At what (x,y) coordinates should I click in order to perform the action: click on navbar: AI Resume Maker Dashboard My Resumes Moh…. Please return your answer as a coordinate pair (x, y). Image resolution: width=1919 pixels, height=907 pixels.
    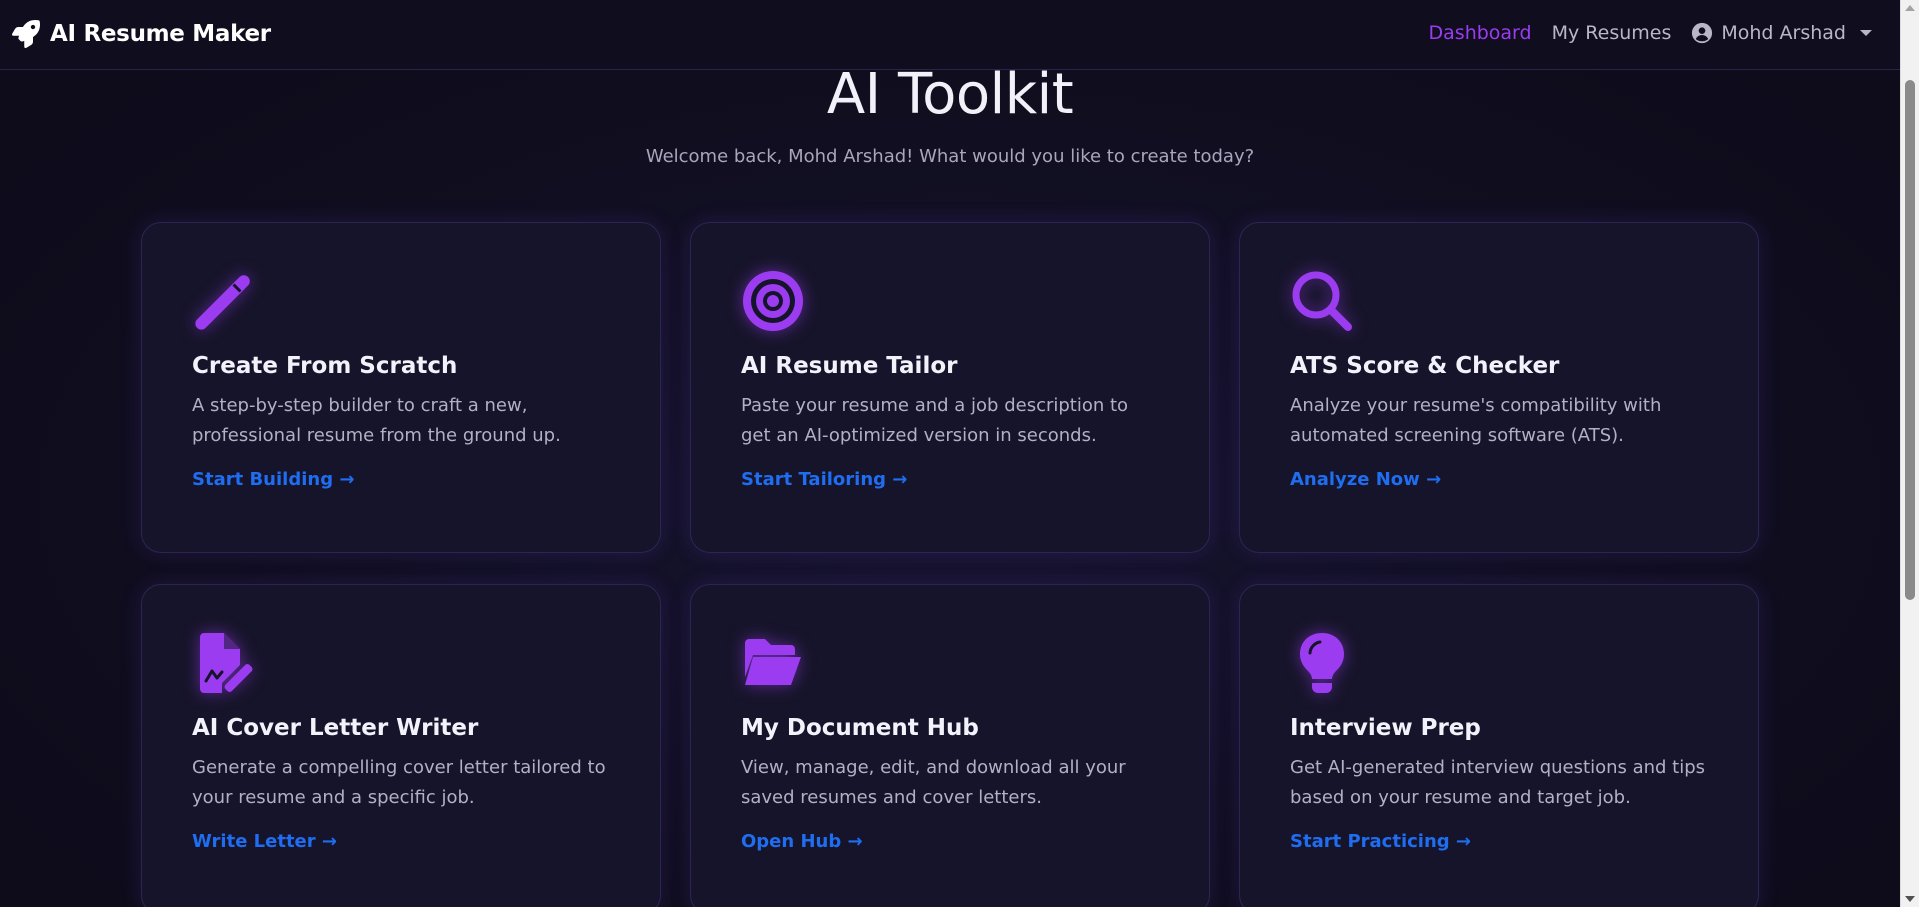
    Looking at the image, I should click on (950, 35).